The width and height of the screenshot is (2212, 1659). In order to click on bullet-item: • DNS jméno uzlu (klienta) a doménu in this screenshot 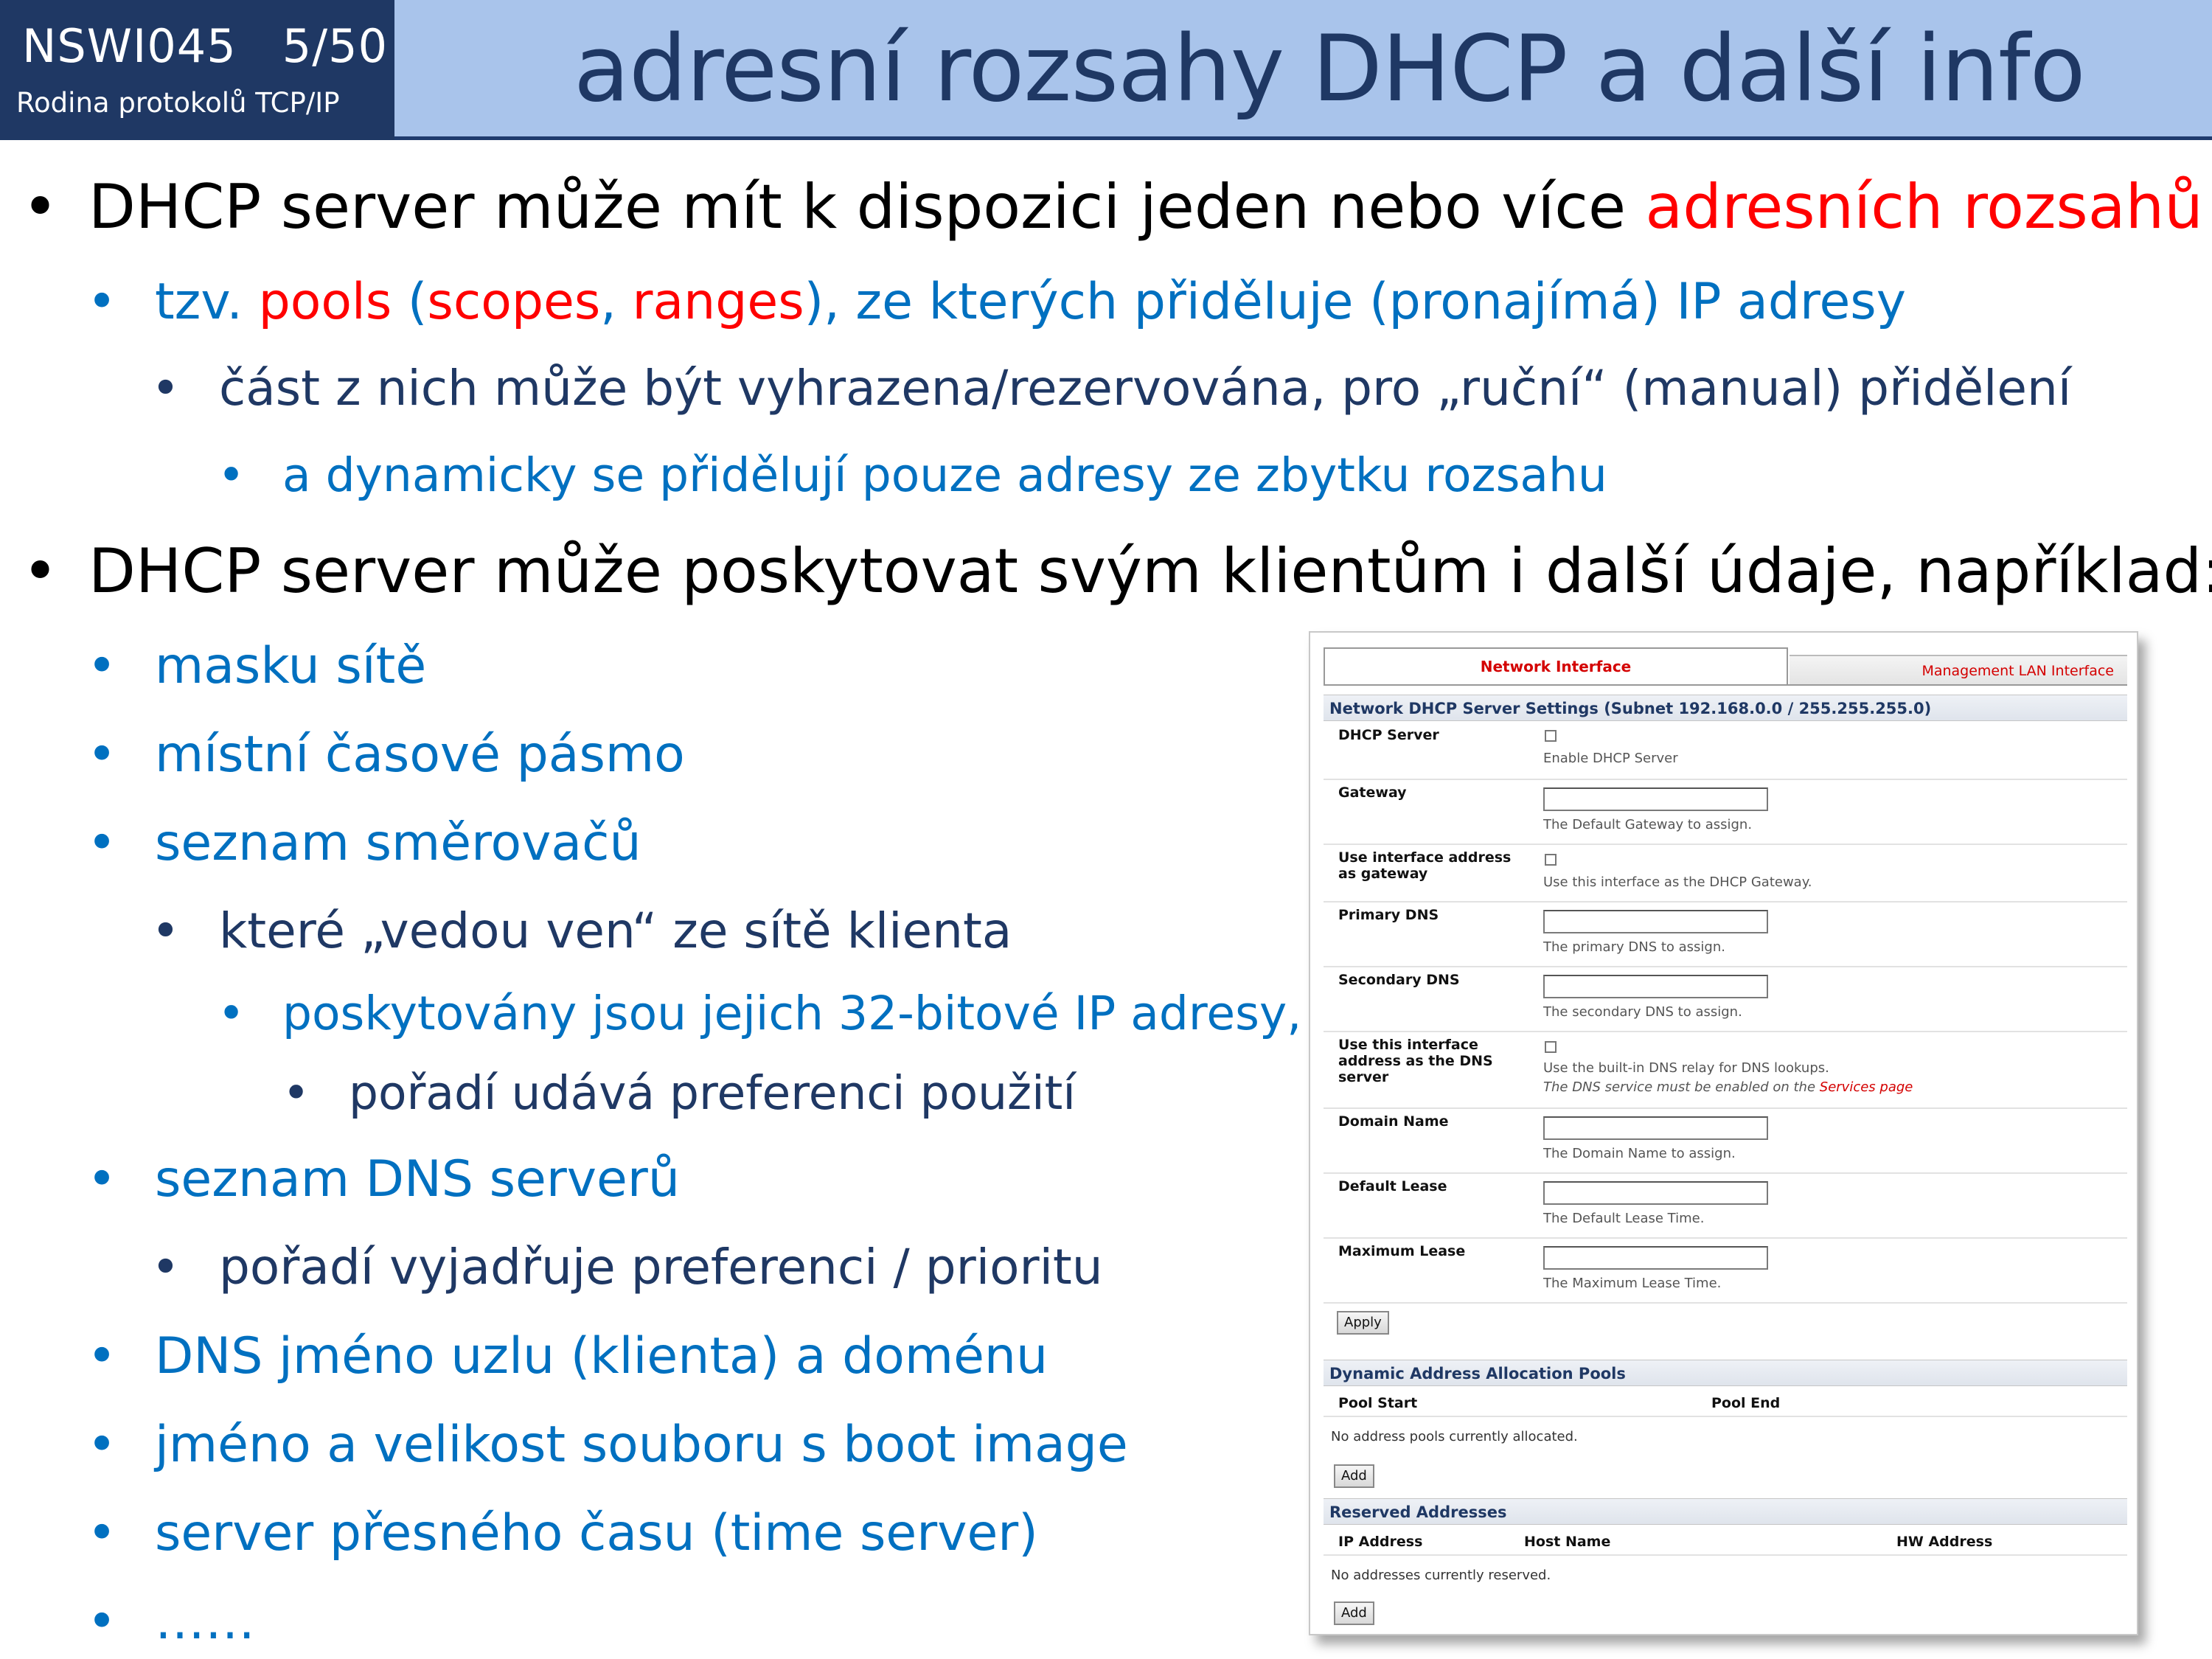, I will do `click(567, 1356)`.